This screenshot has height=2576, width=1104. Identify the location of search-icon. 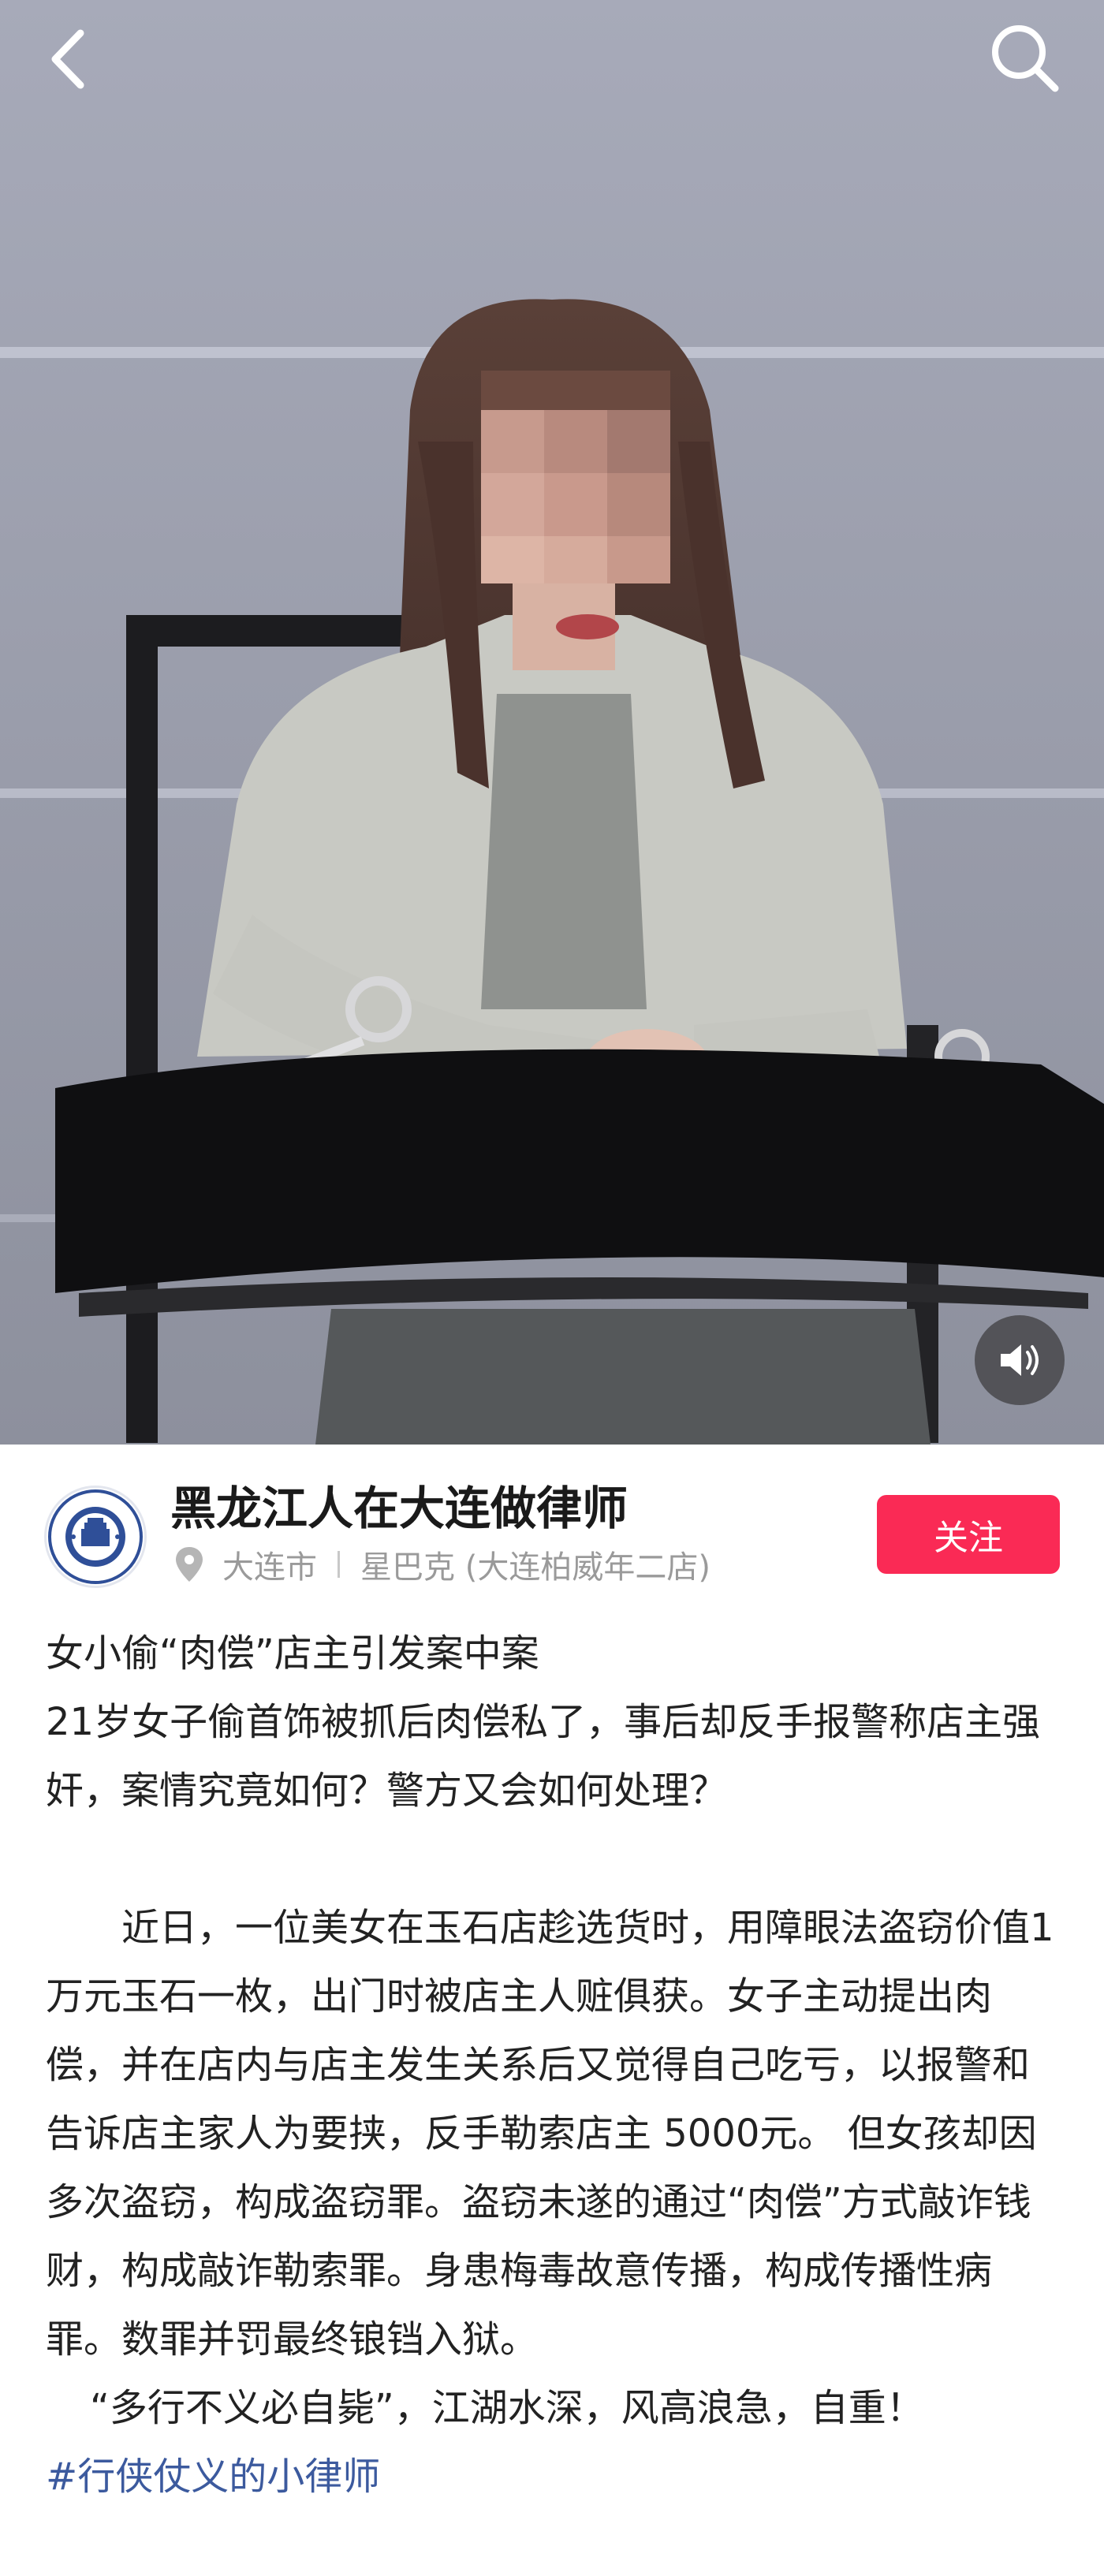
(1025, 59).